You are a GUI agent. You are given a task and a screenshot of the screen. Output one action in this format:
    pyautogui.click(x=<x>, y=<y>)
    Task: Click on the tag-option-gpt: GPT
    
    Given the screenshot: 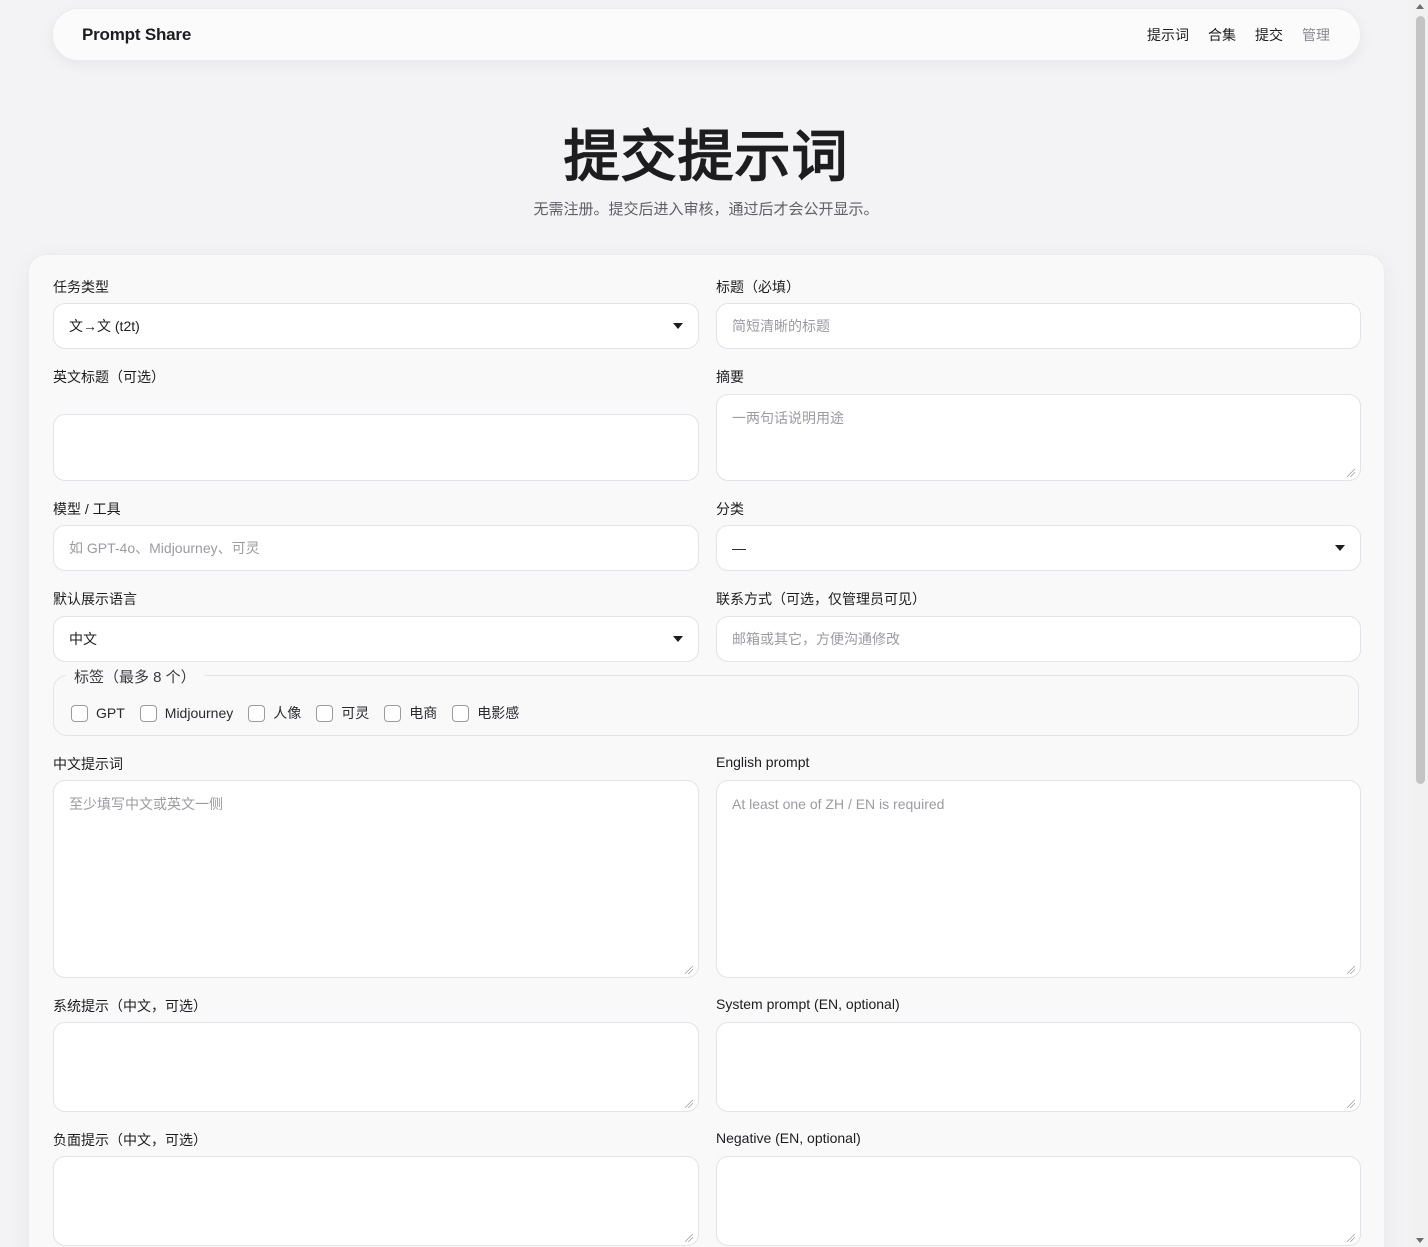 What is the action you would take?
    pyautogui.click(x=98, y=713)
    